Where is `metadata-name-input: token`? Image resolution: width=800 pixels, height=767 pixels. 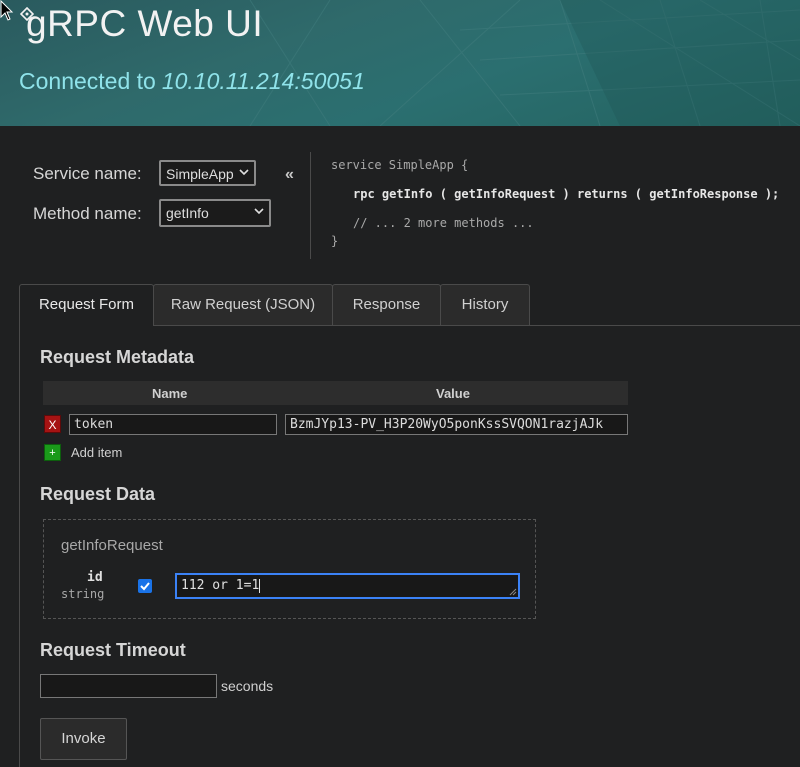
metadata-name-input: token is located at coordinates (173, 424).